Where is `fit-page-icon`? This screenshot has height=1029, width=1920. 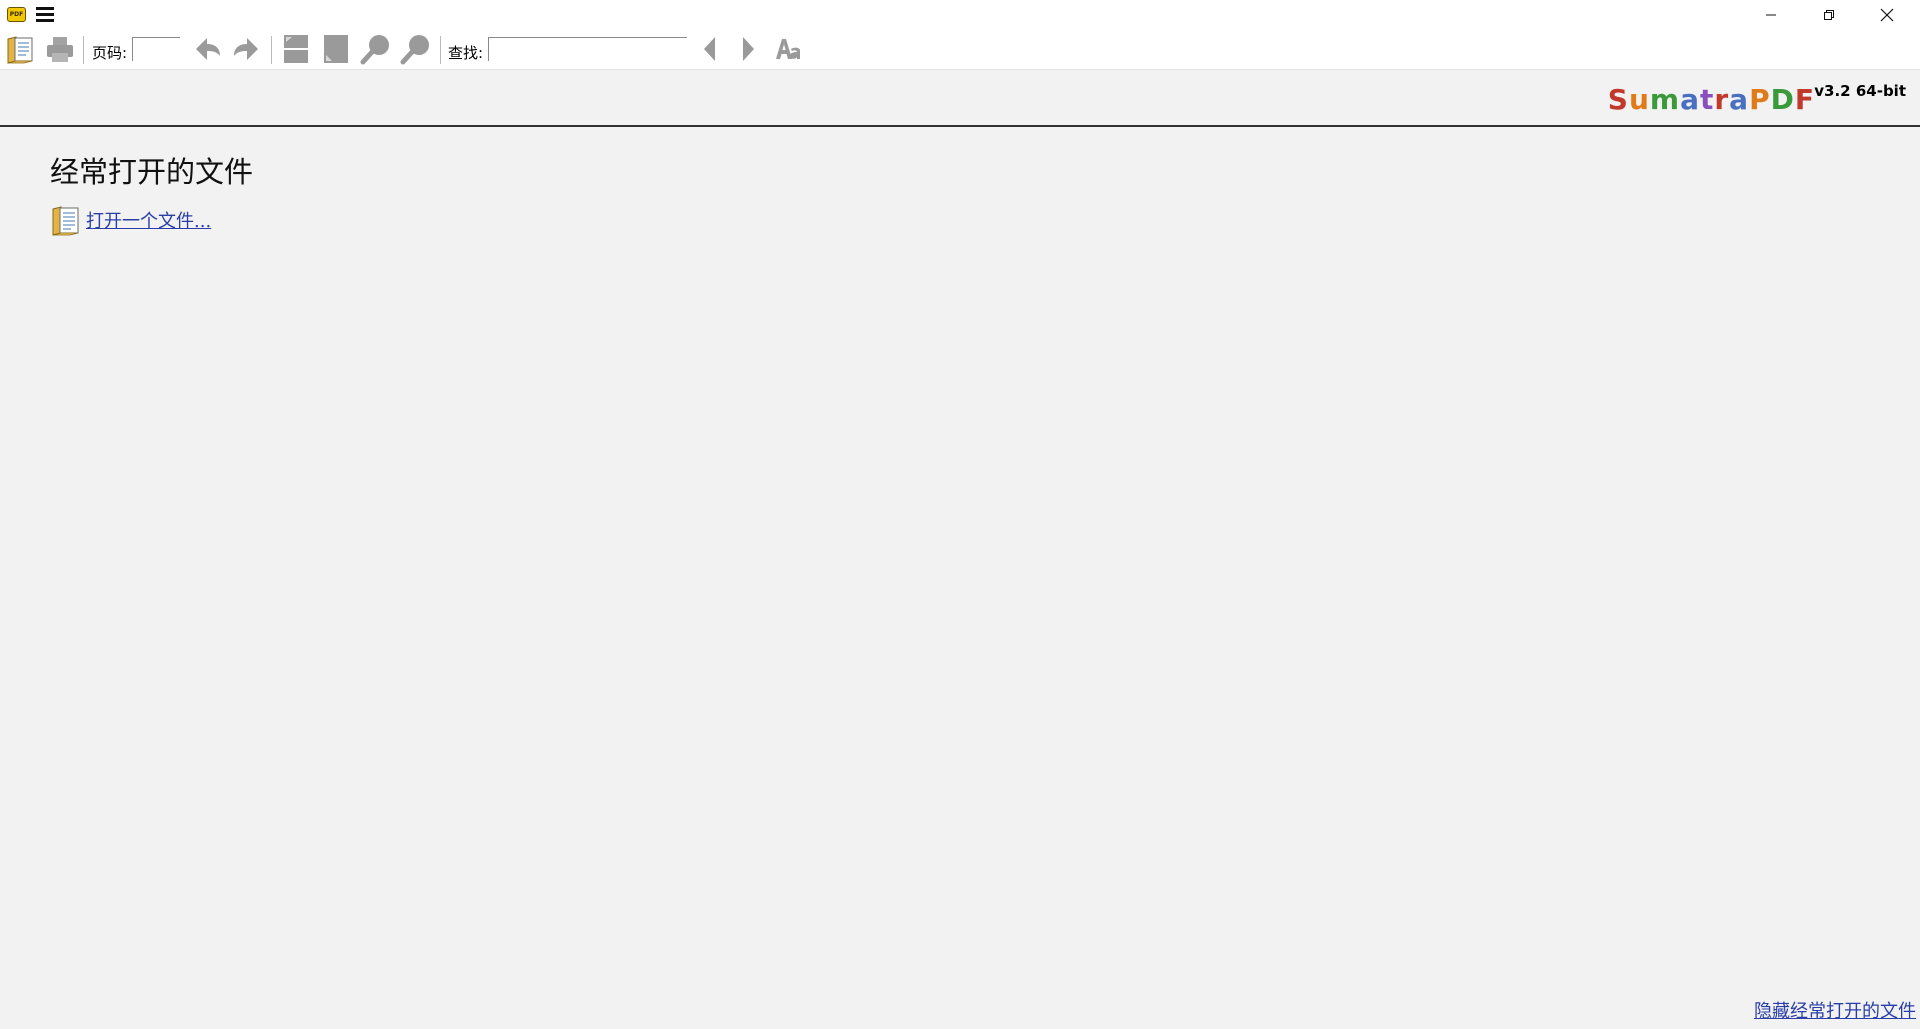
fit-page-icon is located at coordinates (296, 49).